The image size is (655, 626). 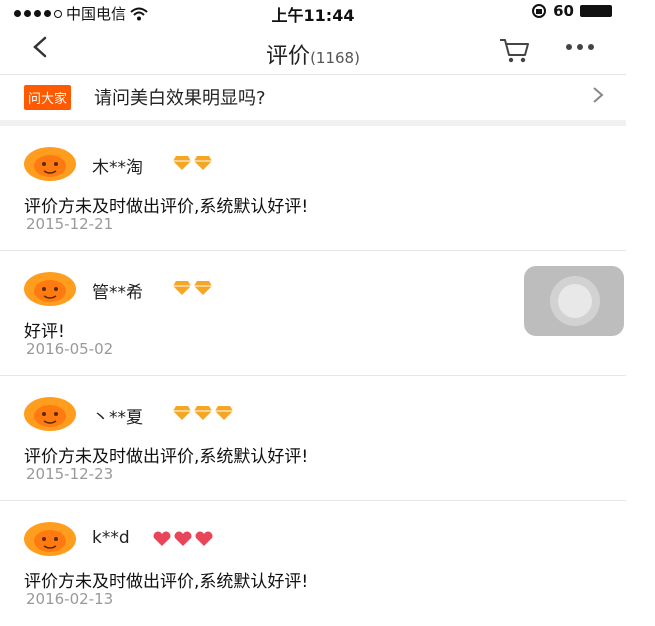 What do you see at coordinates (539, 11) in the screenshot?
I see `rotation-lock-icon` at bounding box center [539, 11].